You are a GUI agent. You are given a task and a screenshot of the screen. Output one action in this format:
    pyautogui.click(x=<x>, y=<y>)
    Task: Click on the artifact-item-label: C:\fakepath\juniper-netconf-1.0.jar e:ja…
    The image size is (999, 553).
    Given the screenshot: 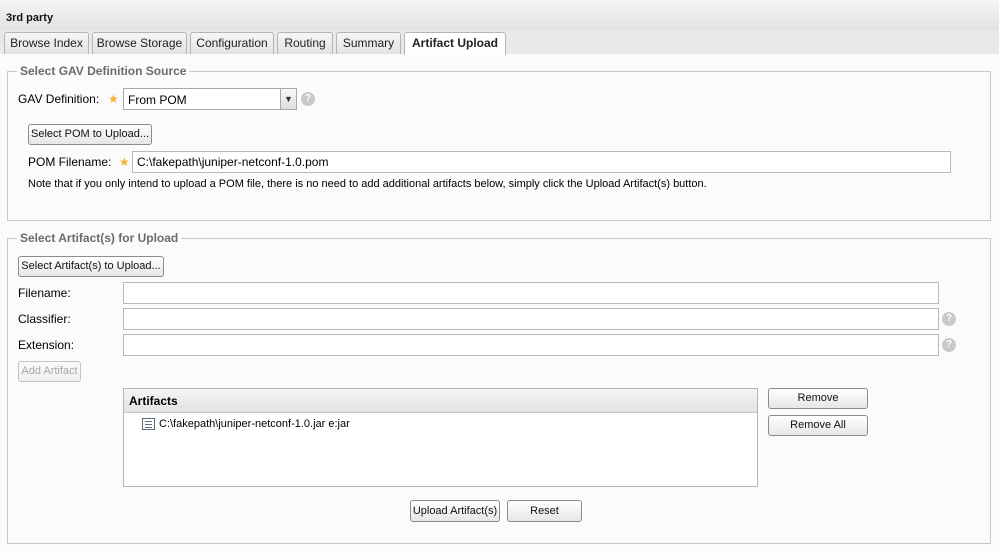 What is the action you would take?
    pyautogui.click(x=254, y=424)
    